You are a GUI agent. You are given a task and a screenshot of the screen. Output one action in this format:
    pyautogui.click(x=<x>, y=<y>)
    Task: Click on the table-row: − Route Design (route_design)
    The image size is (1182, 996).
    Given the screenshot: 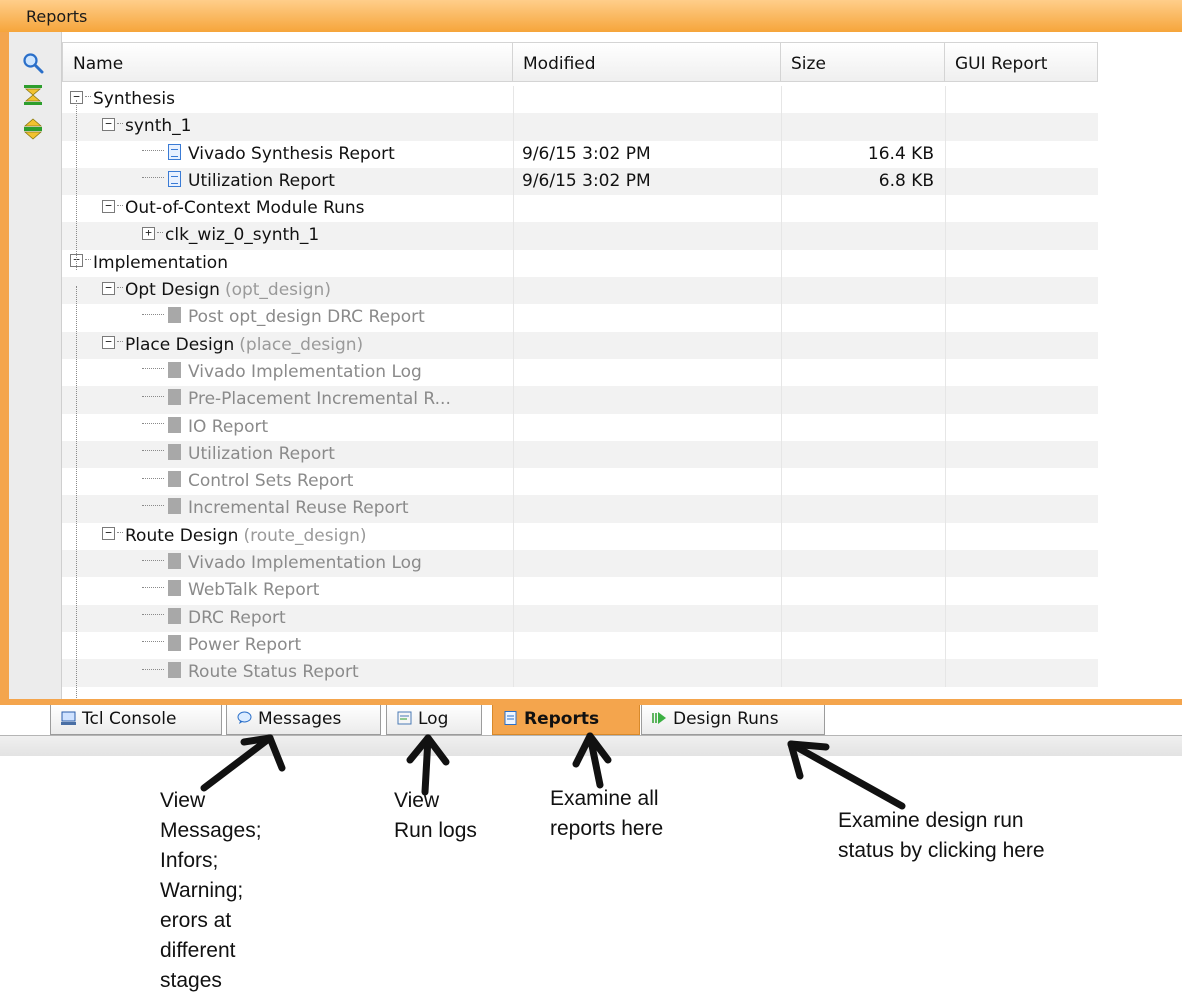 What is the action you would take?
    pyautogui.click(x=580, y=536)
    